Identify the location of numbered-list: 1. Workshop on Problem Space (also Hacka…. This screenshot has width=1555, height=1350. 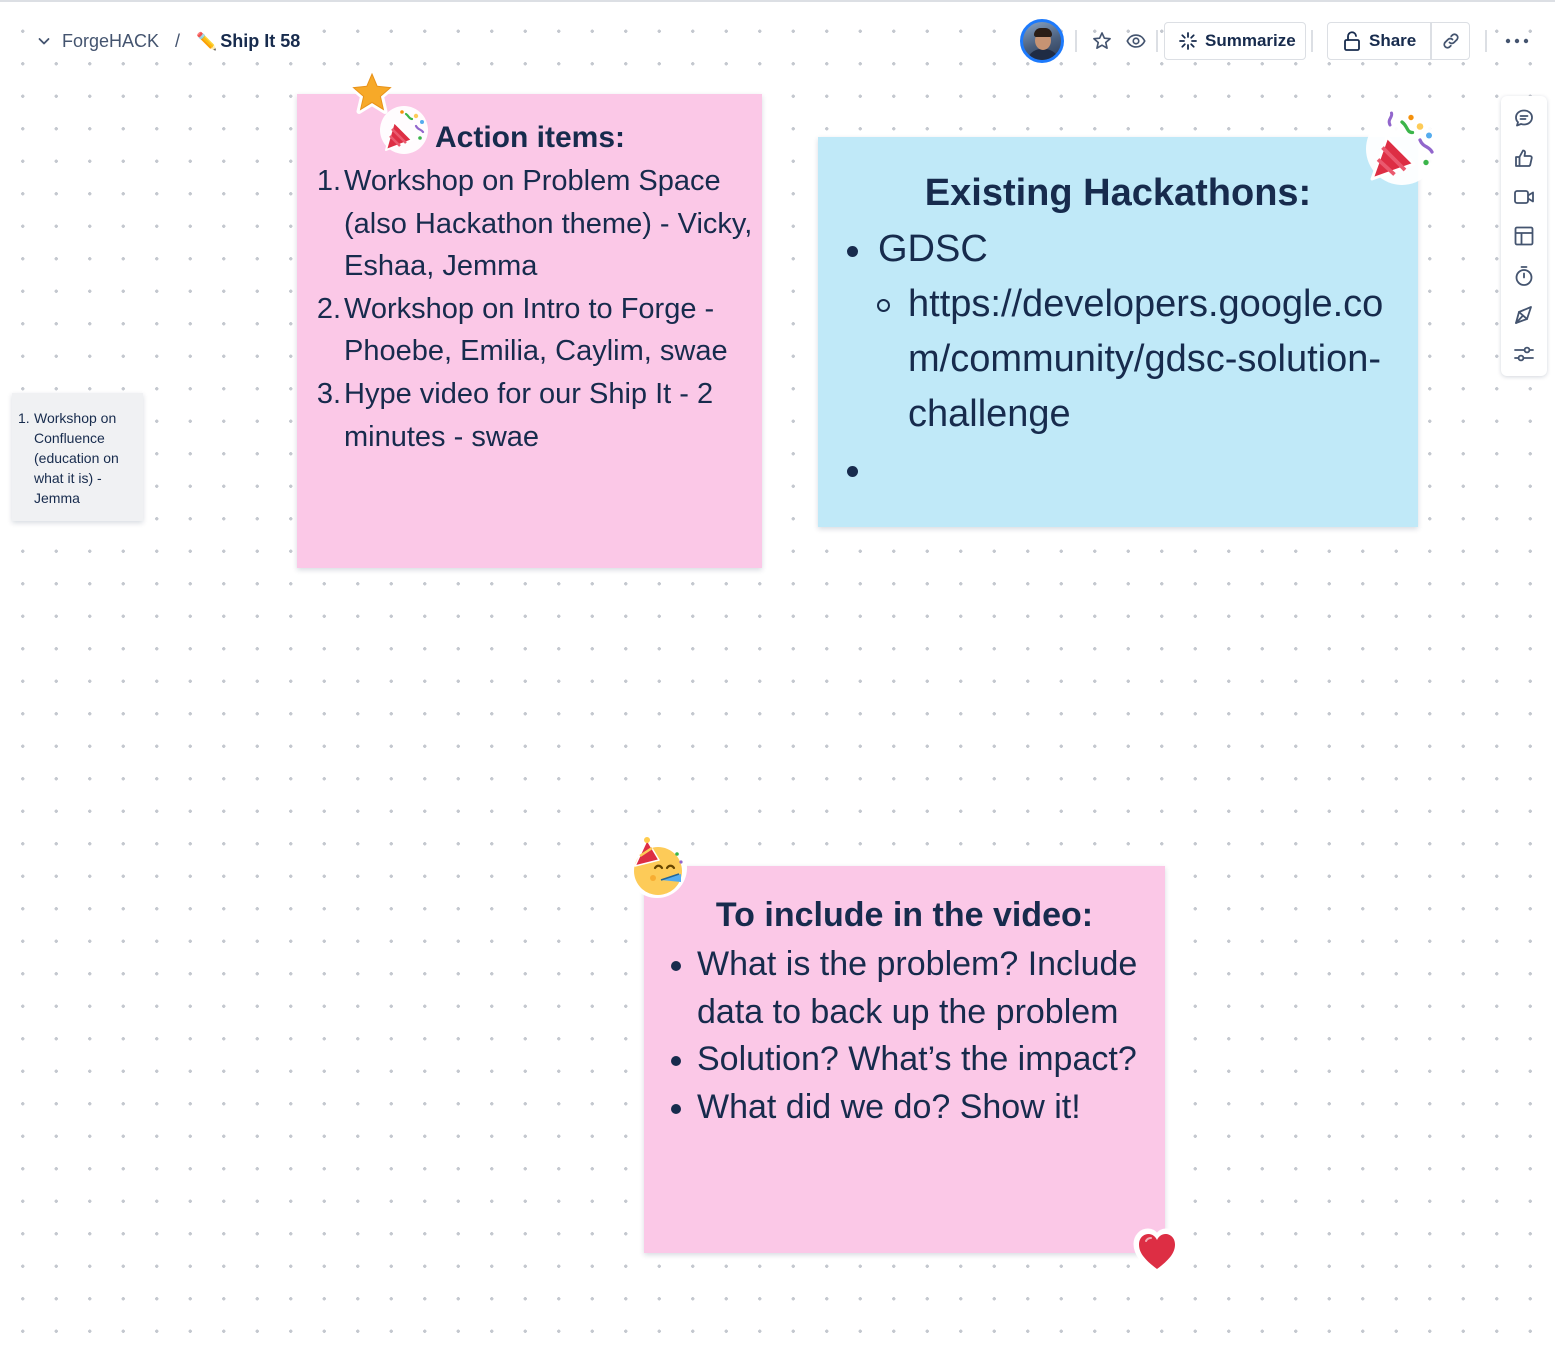
(533, 309).